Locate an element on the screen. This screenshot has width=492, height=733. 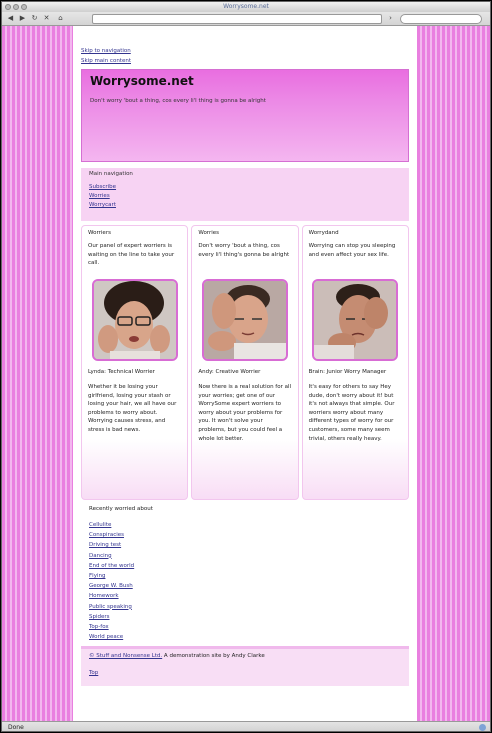
skip-to-navigation-link: Skip to navigation is located at coordinates (245, 51).